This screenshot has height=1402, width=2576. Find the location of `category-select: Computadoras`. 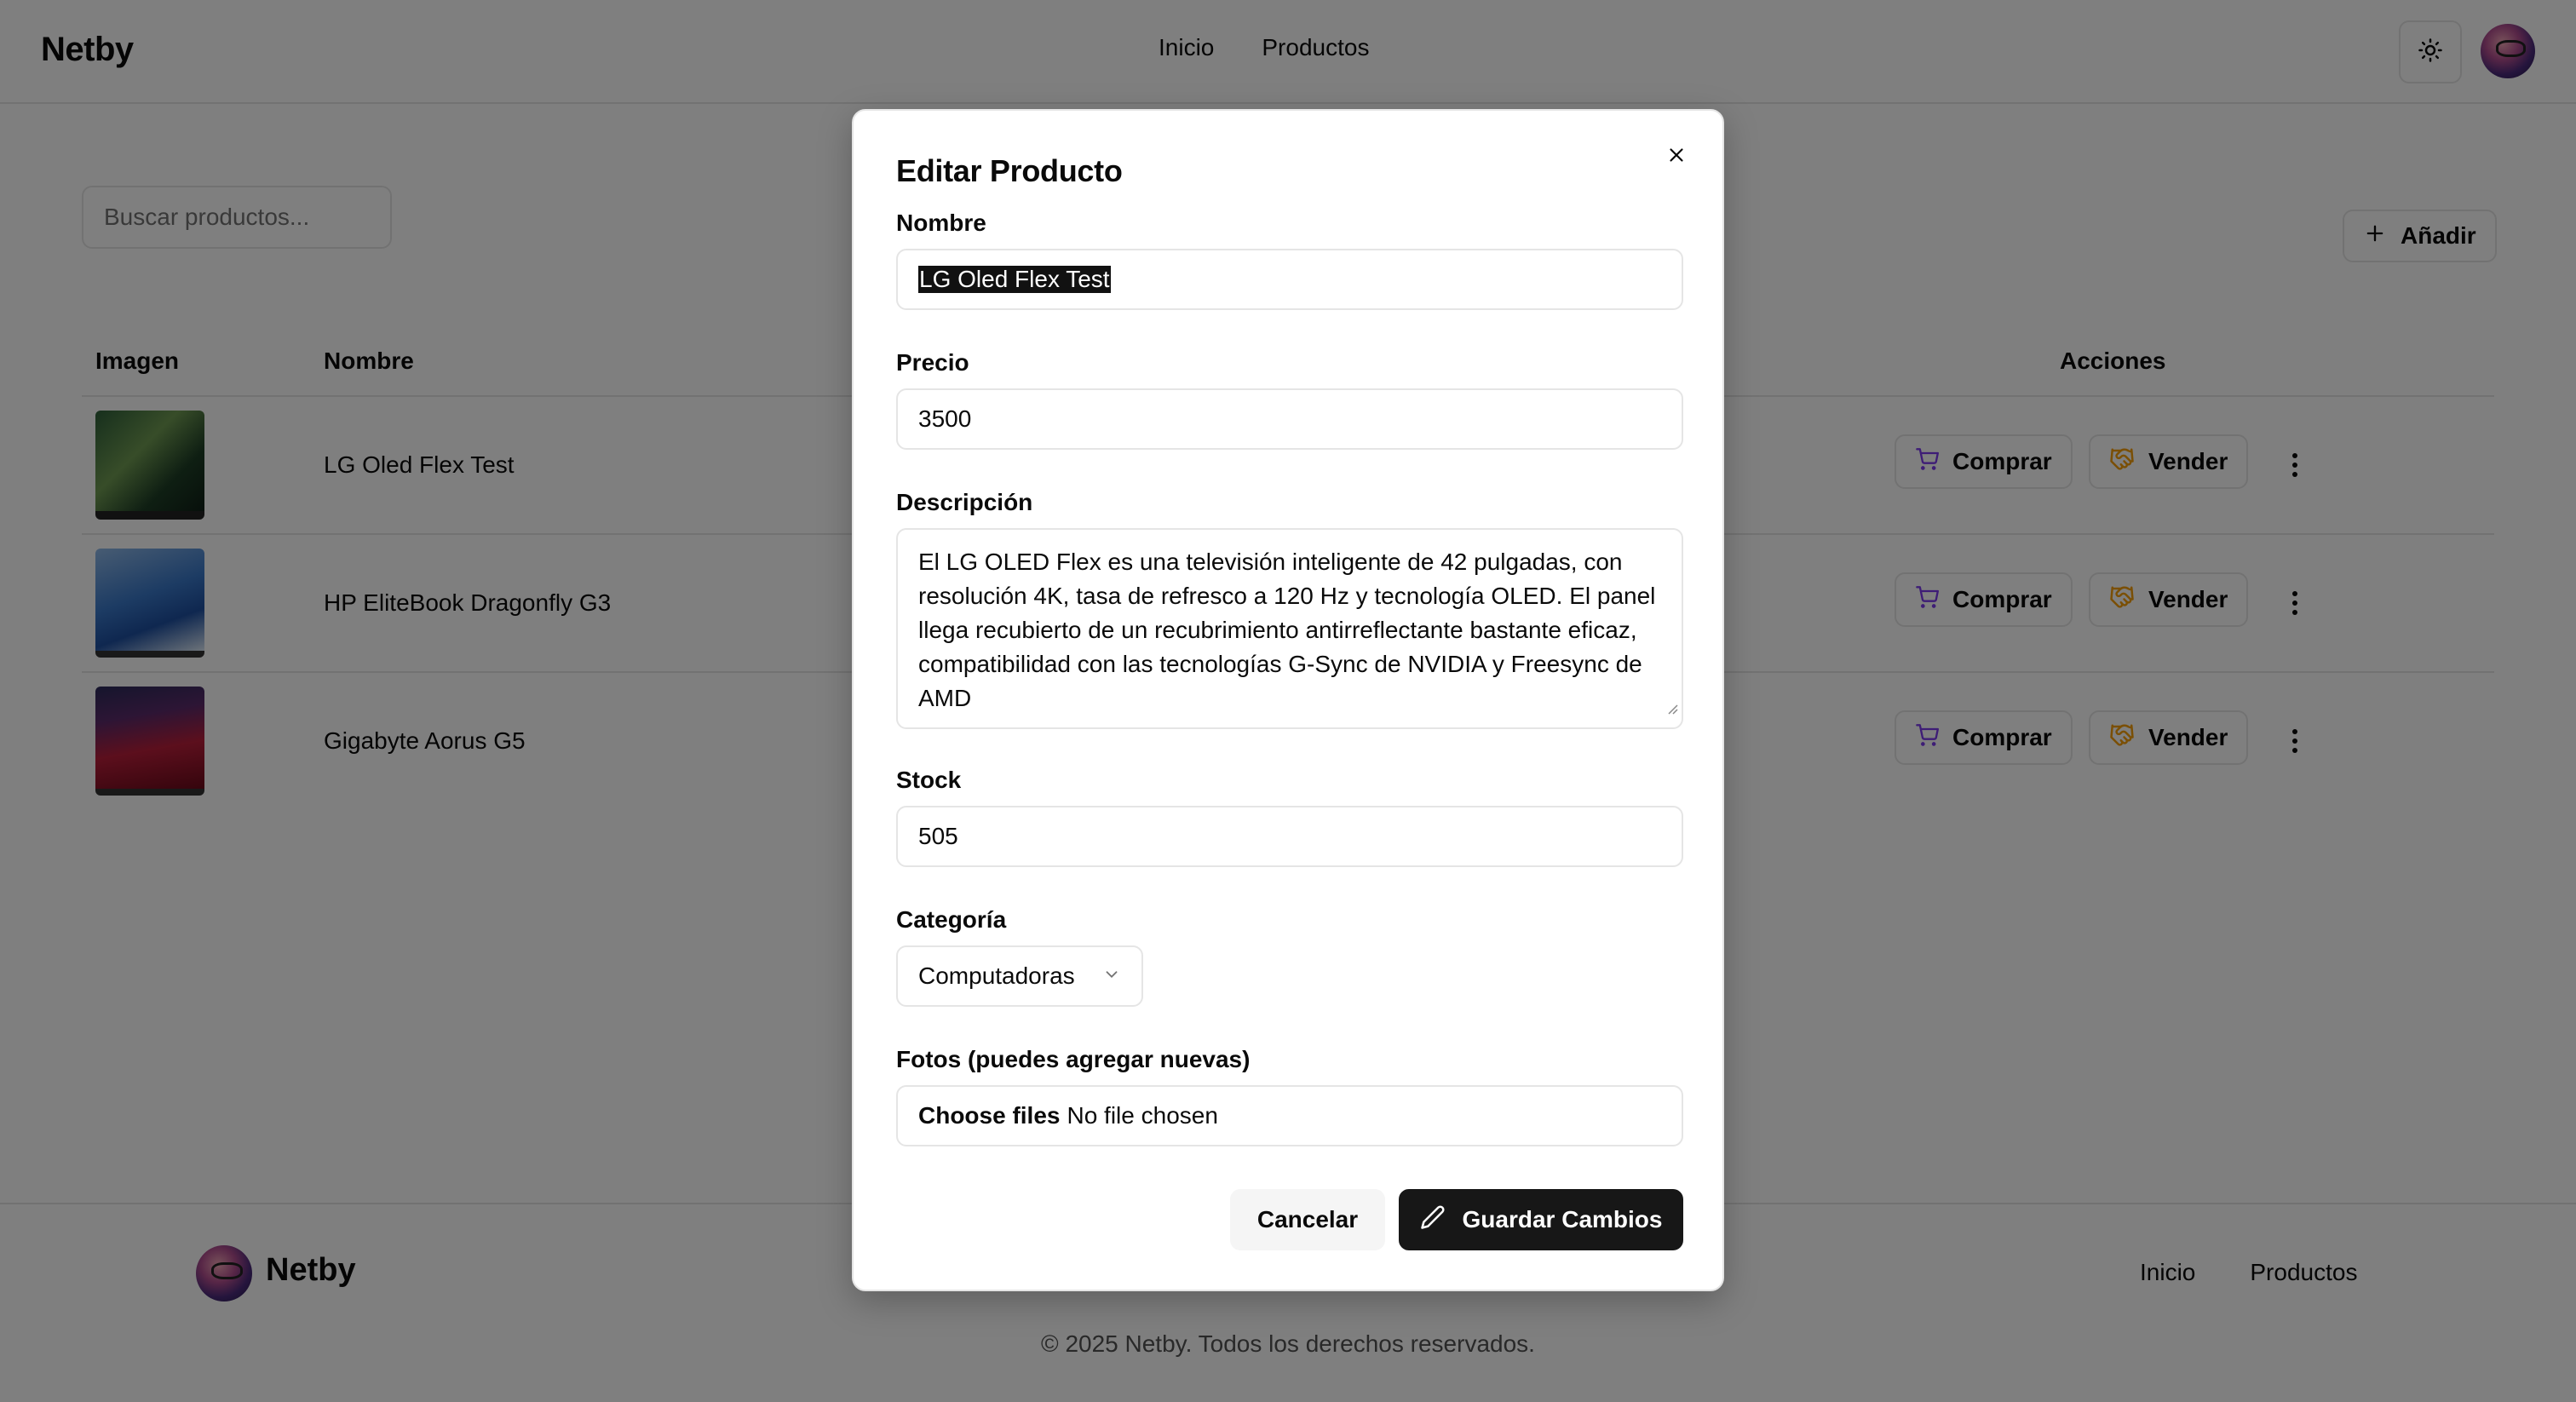

category-select: Computadoras is located at coordinates (1019, 976).